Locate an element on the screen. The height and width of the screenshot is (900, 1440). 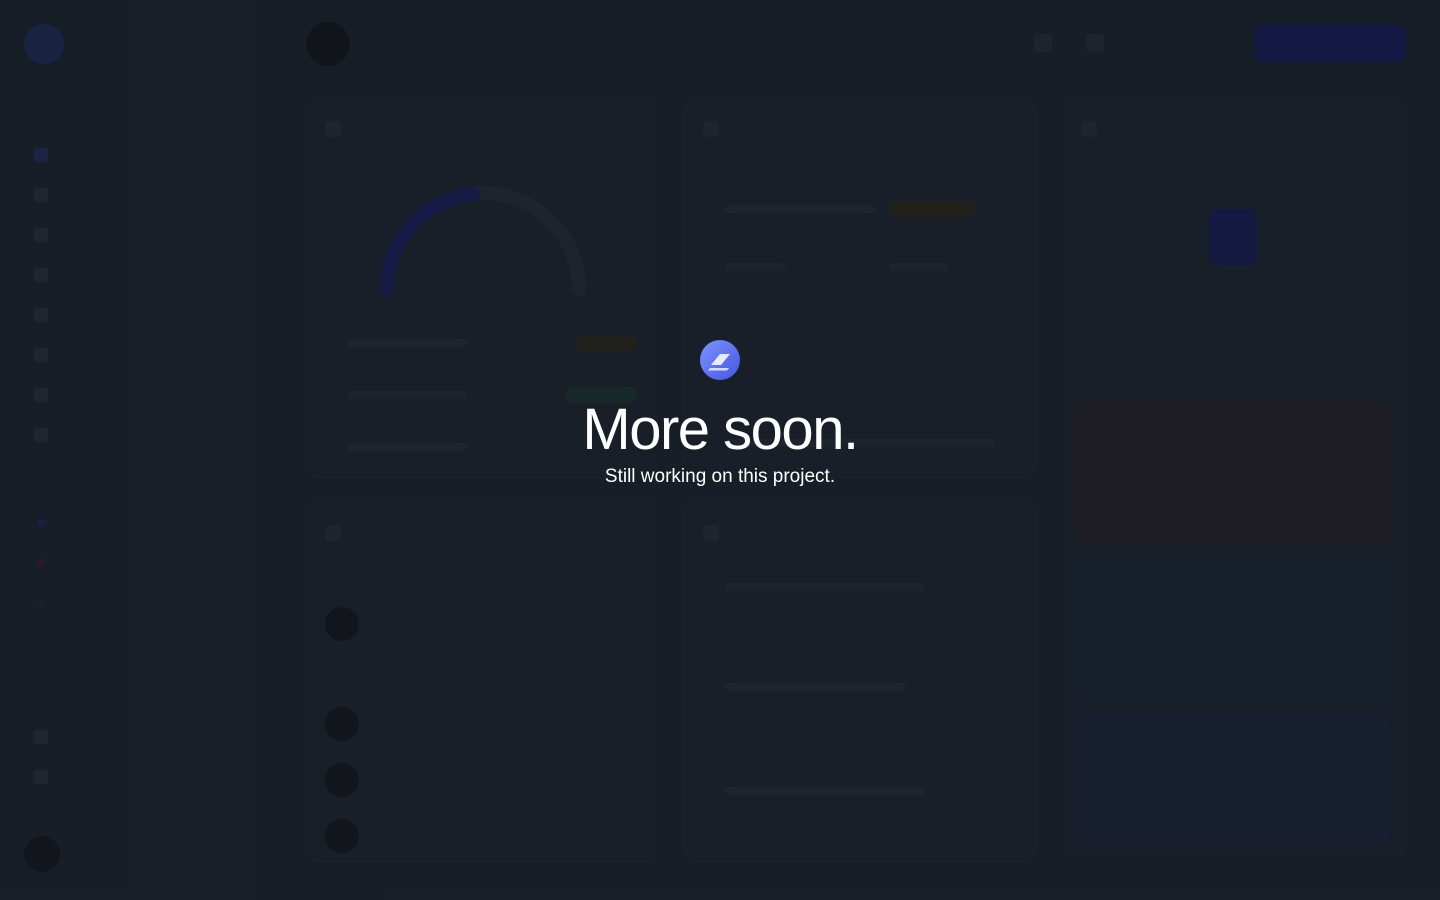
subline: Still working on this project. is located at coordinates (720, 476).